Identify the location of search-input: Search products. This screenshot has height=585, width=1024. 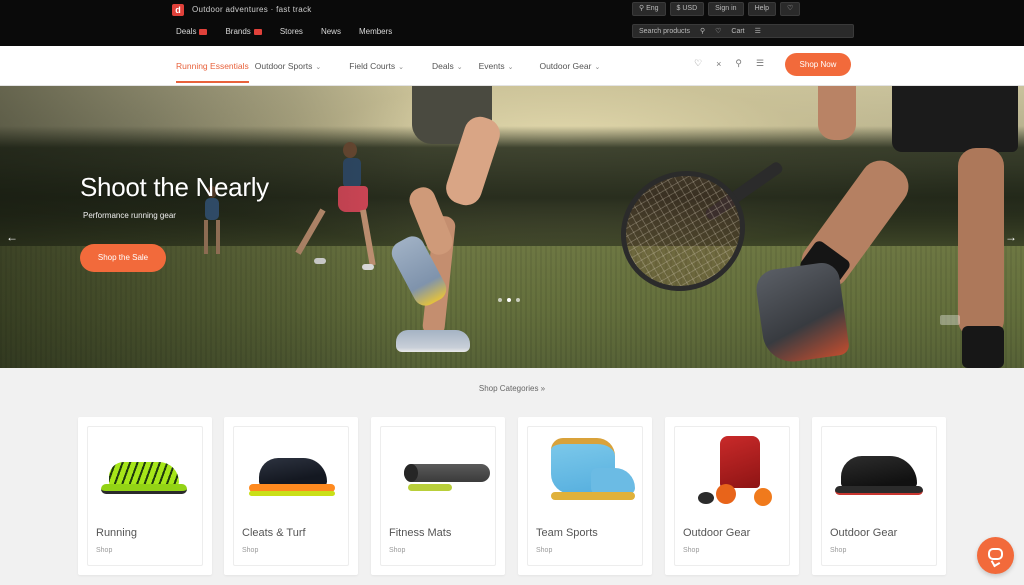
(664, 31).